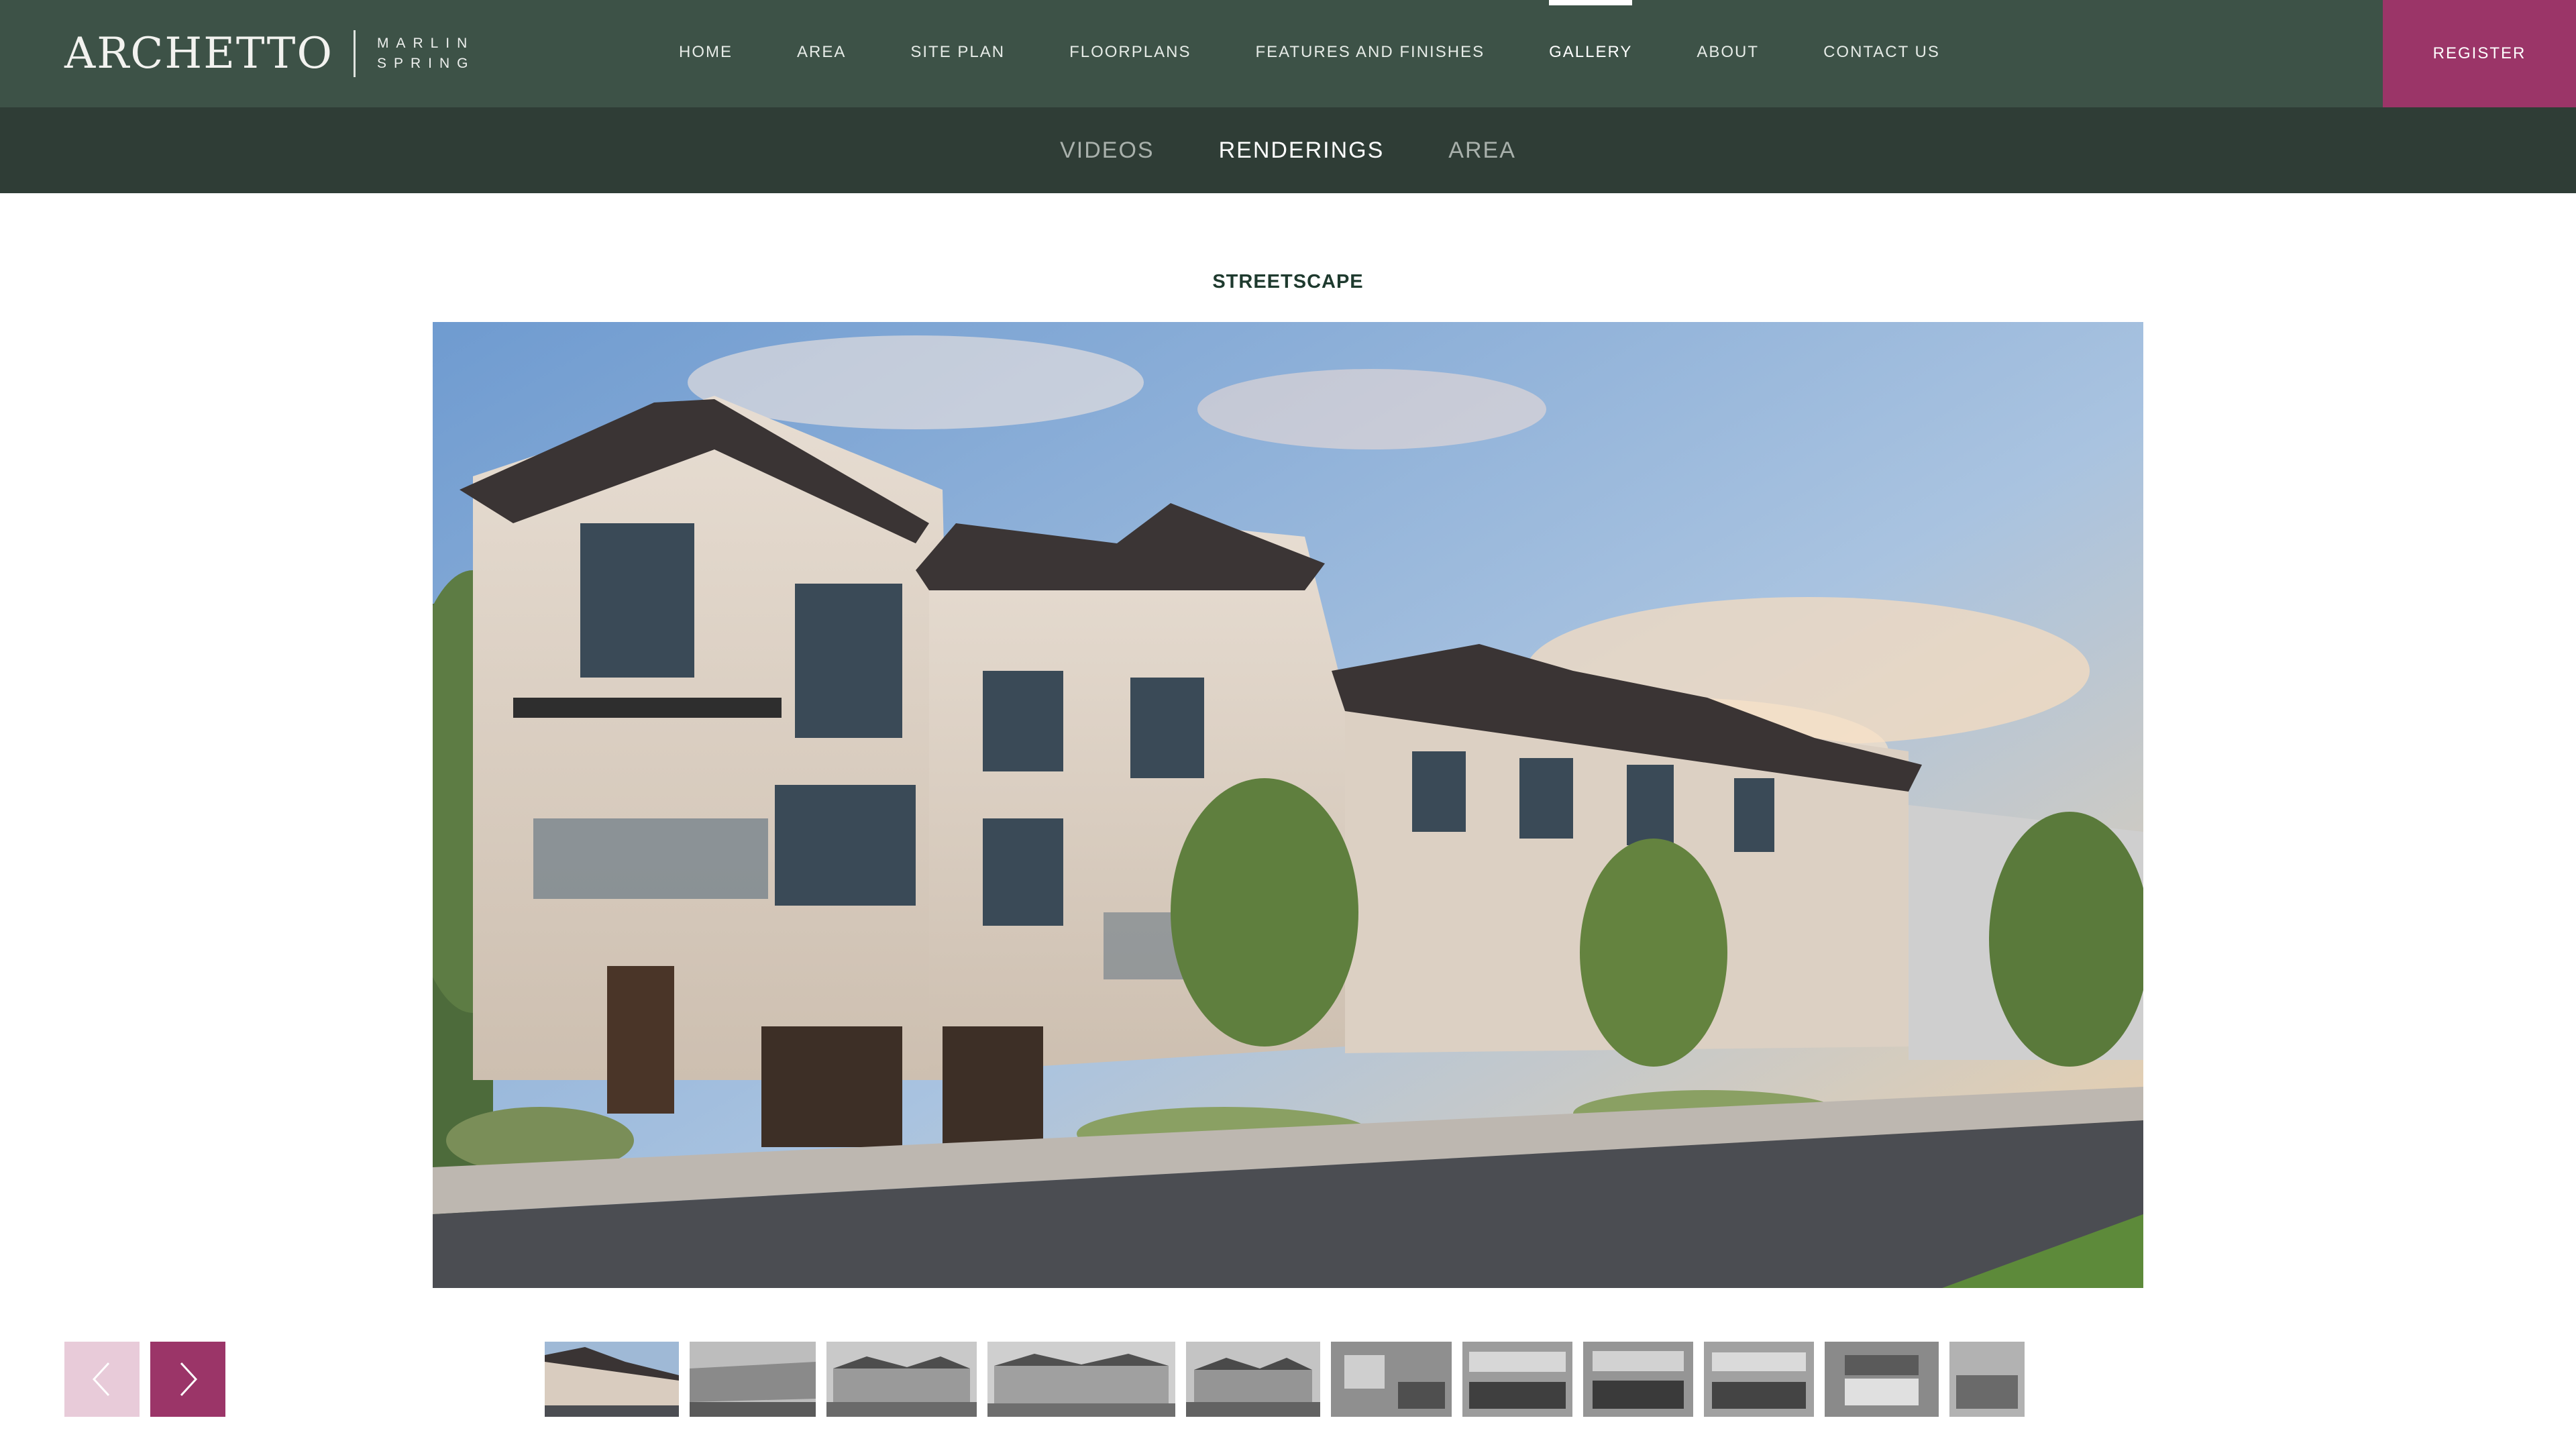  I want to click on thumbnail-streetscape-color, so click(612, 1379).